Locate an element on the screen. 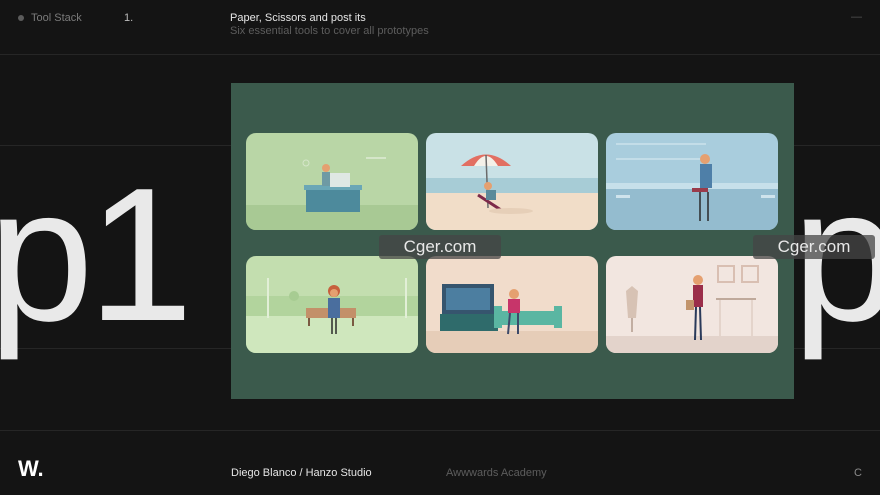  section-label: Tool Stack is located at coordinates (56, 18).